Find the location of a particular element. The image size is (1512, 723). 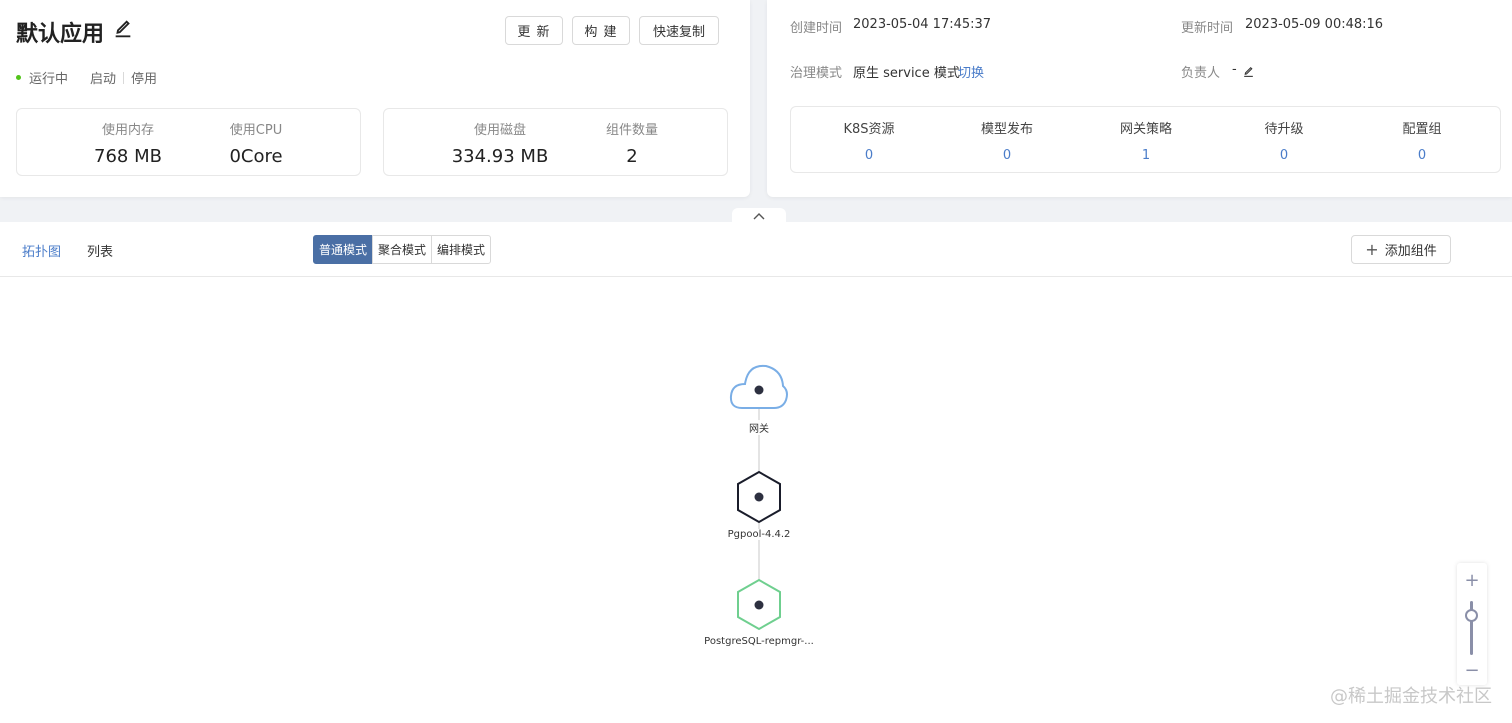

updated-time-label: 更新时间 is located at coordinates (1207, 28).